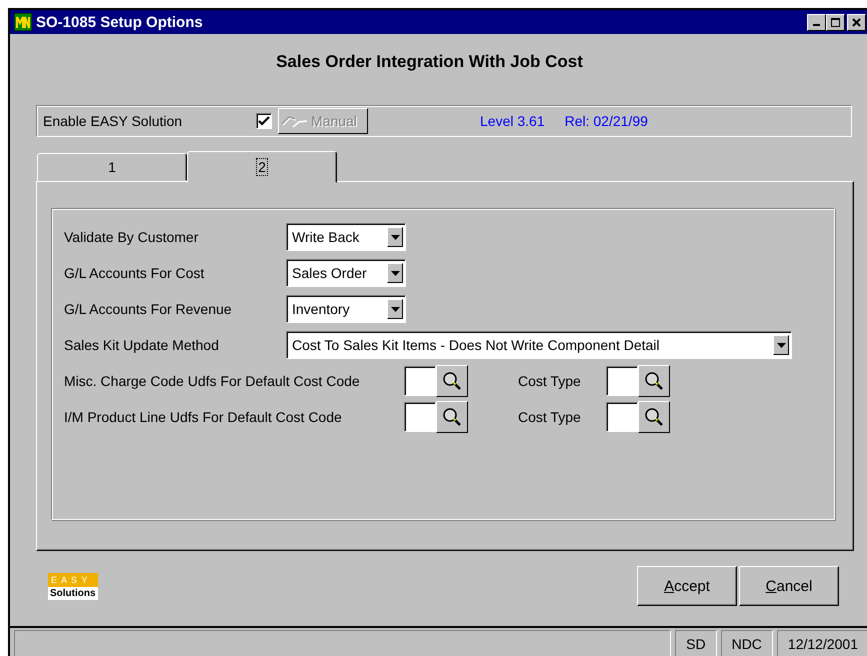 This screenshot has height=656, width=867. What do you see at coordinates (23, 22) in the screenshot?
I see `app-icon` at bounding box center [23, 22].